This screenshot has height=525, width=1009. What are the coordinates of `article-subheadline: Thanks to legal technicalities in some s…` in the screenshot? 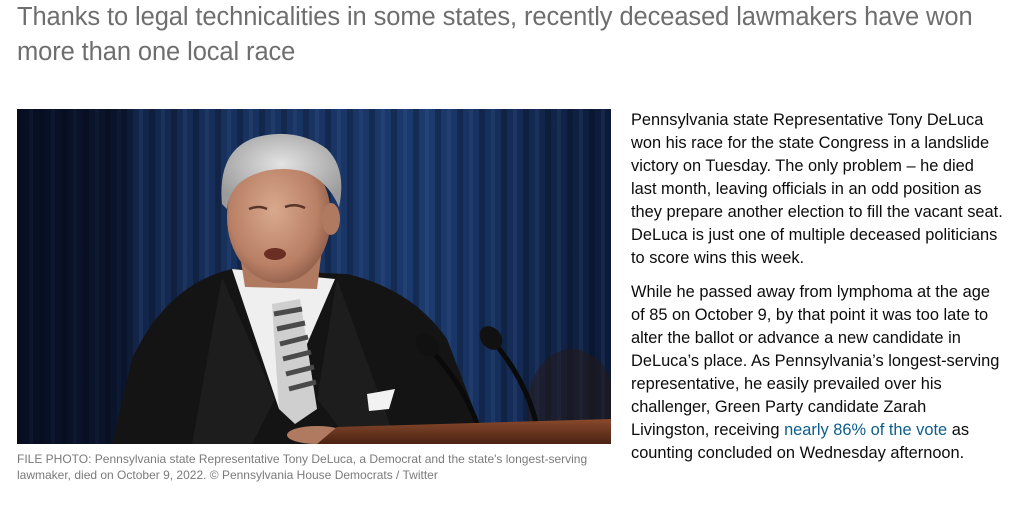 It's located at (495, 34).